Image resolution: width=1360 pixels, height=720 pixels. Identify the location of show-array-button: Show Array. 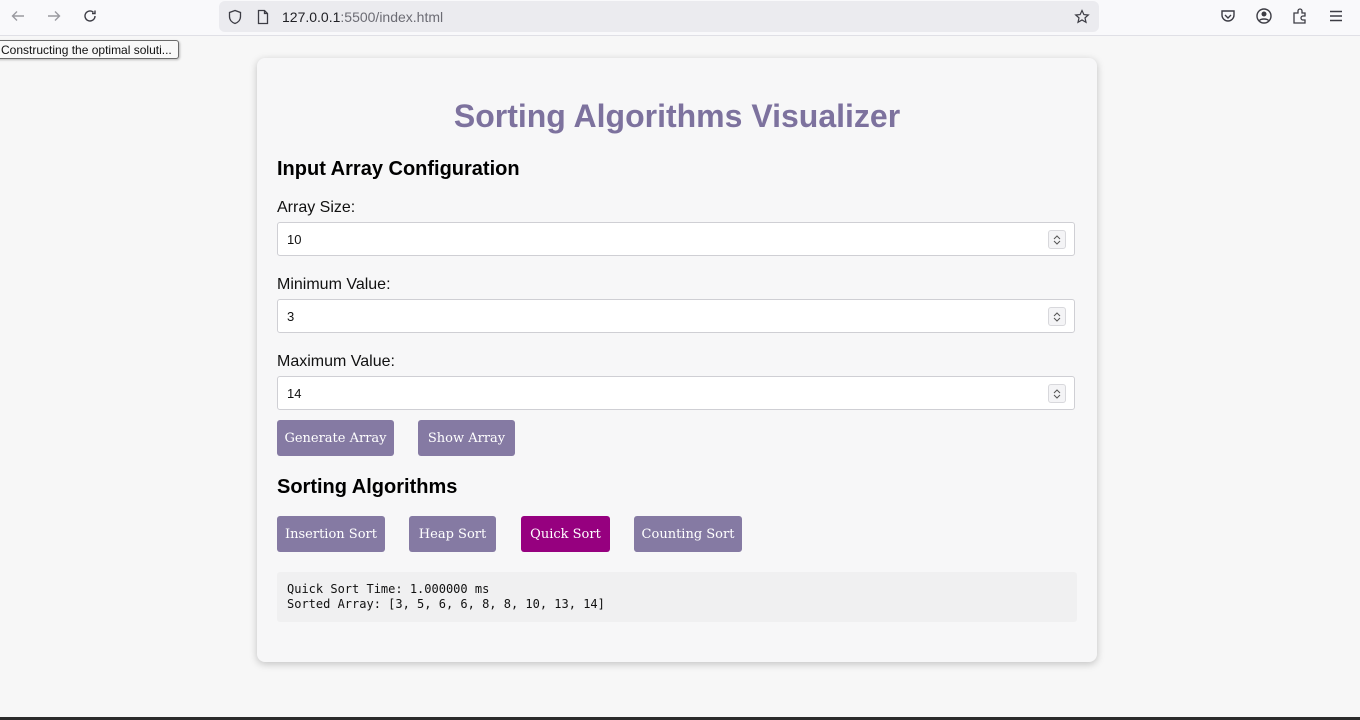
(466, 438).